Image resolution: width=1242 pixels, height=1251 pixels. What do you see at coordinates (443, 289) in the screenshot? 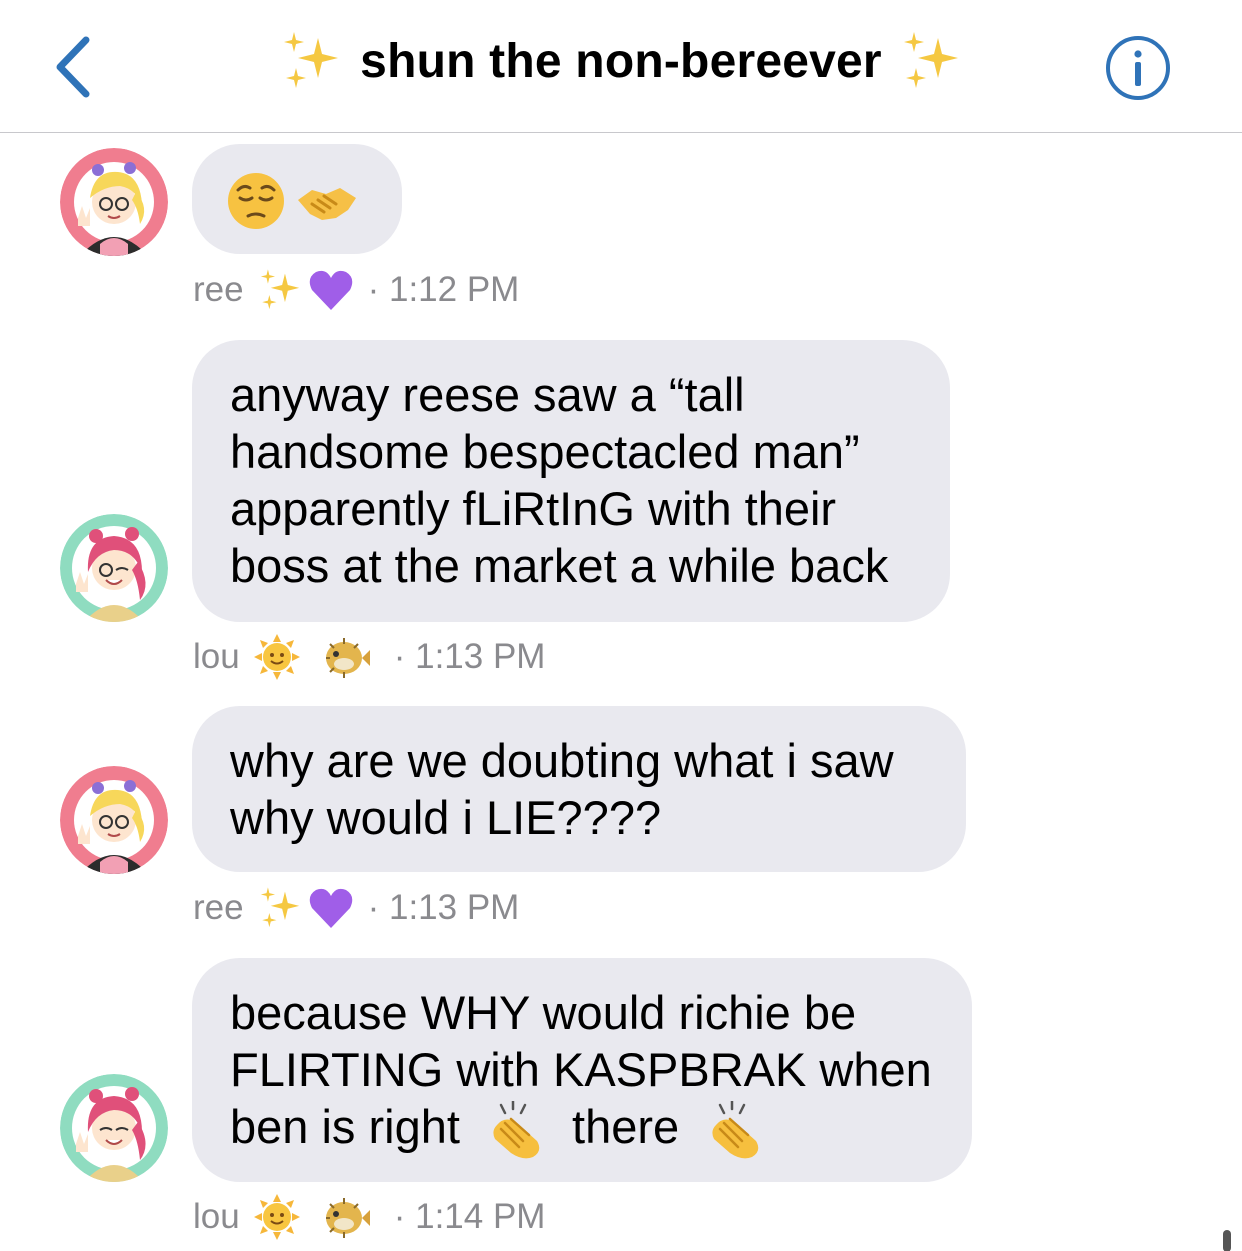
I see `timestamp: · 1:12 PM` at bounding box center [443, 289].